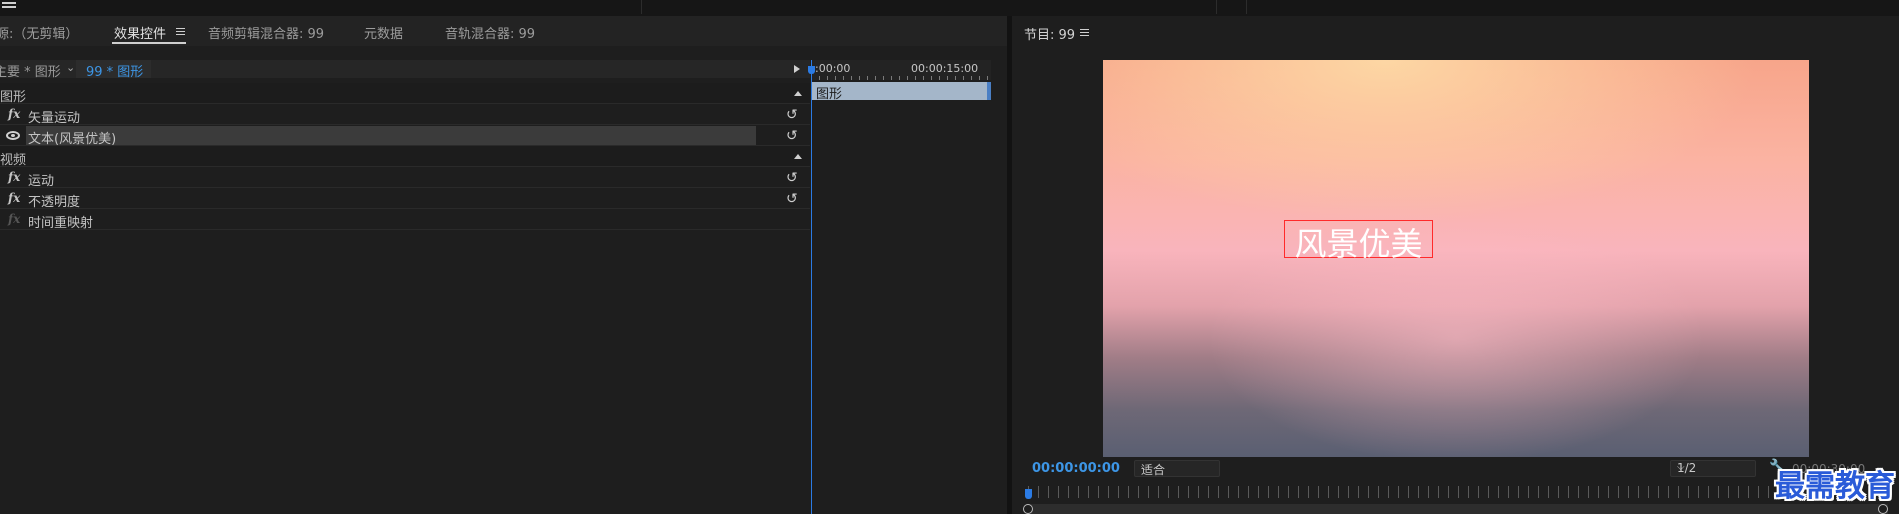 This screenshot has height=514, width=1899. I want to click on effect-timeline: :00:00 00:00:15:00 图形, so click(899, 287).